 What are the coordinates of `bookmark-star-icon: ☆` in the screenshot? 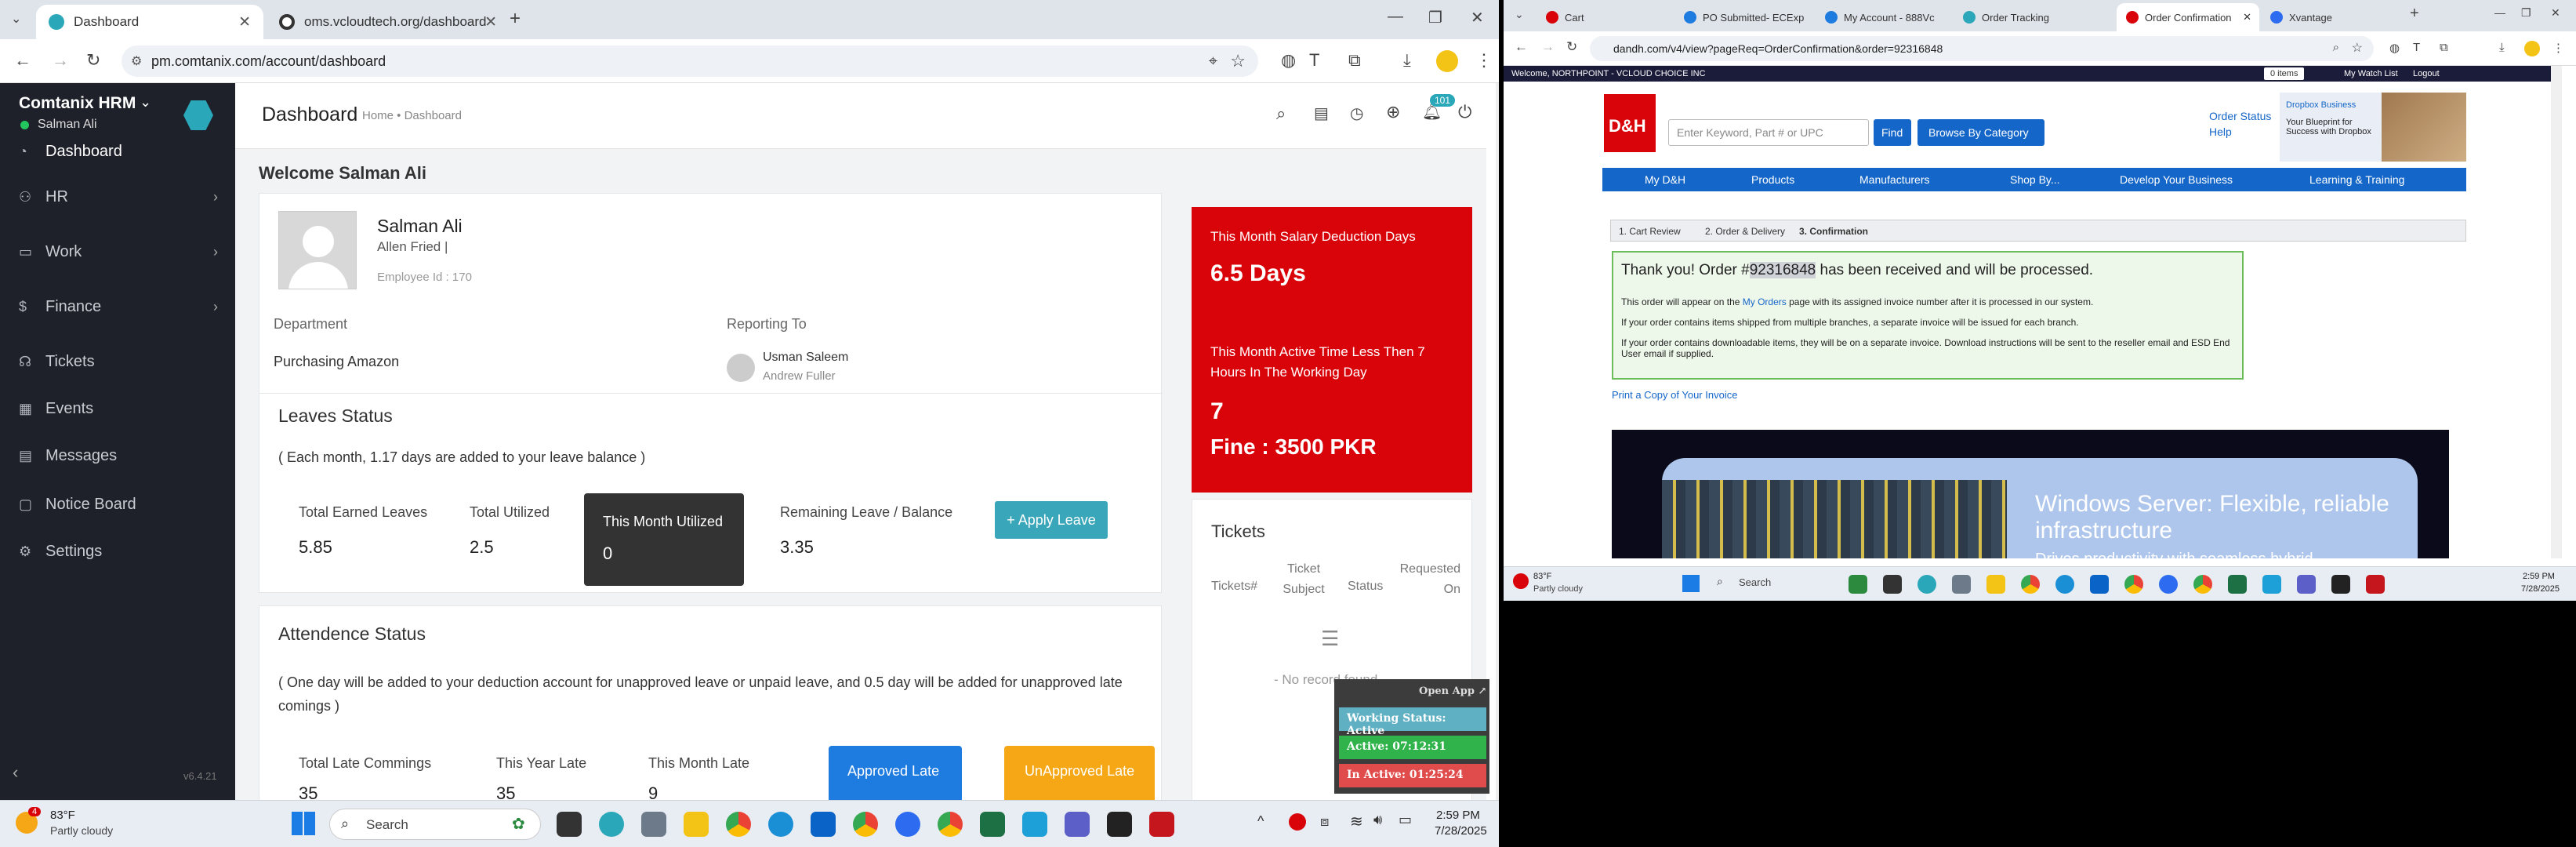 It's located at (1238, 61).